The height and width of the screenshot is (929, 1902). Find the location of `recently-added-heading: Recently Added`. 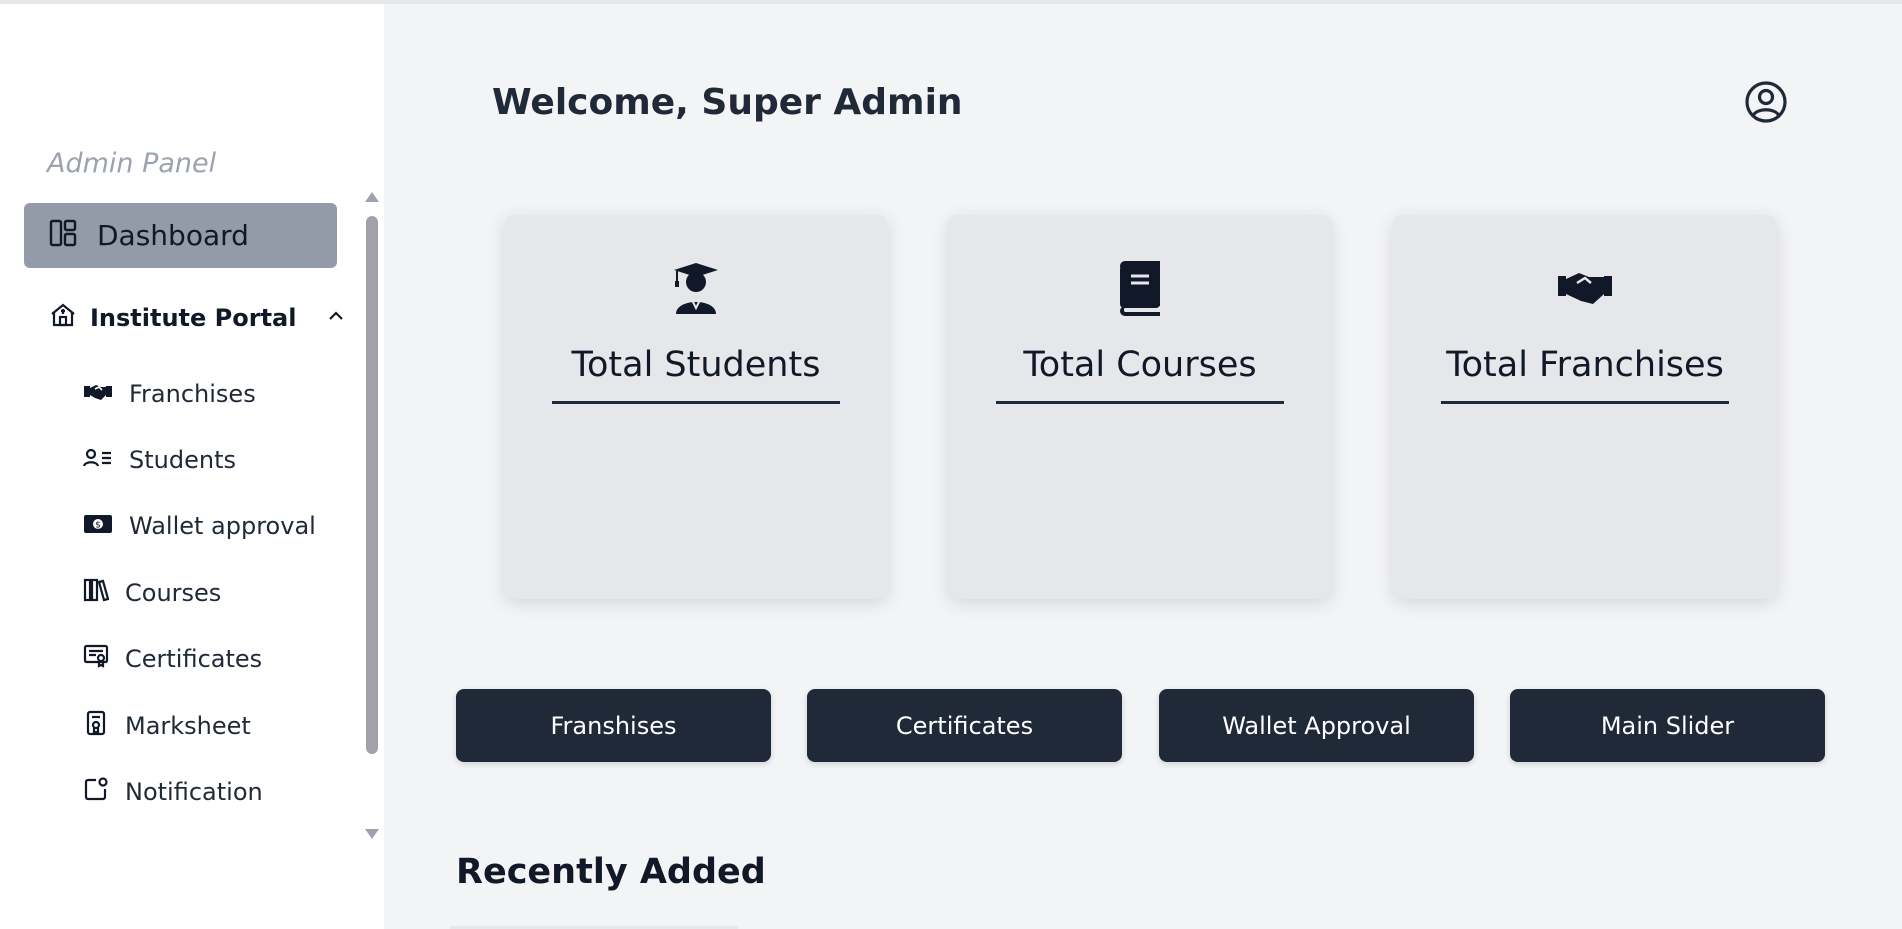

recently-added-heading: Recently Added is located at coordinates (611, 872).